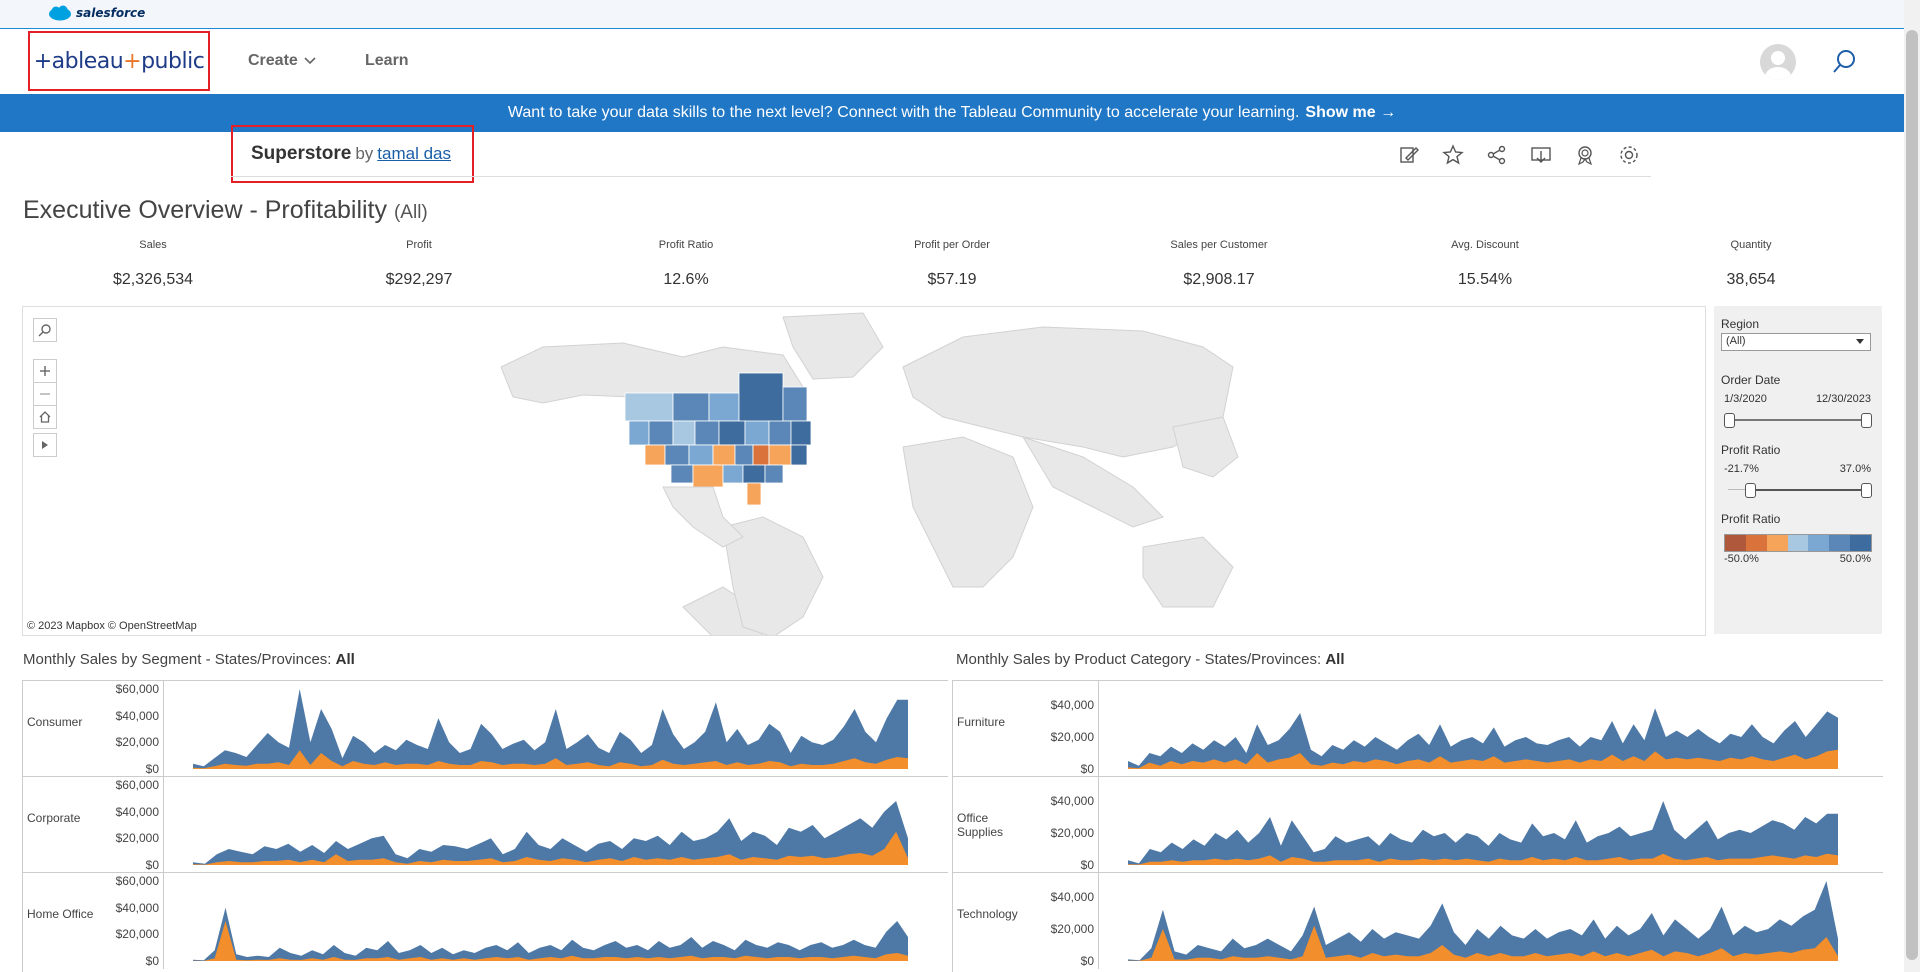 The width and height of the screenshot is (1920, 972). I want to click on region-filter-label: Region, so click(1740, 324).